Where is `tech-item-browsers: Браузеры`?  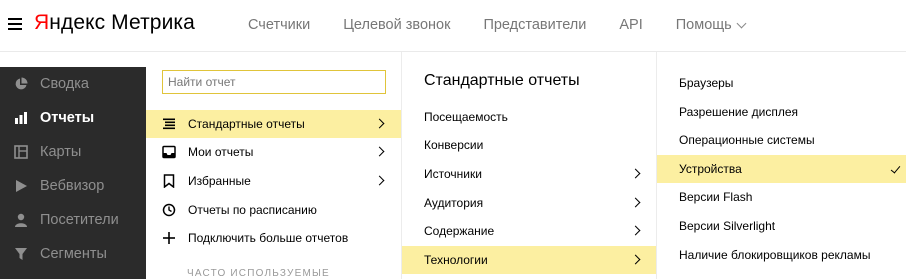 tech-item-browsers: Браузеры is located at coordinates (781, 83).